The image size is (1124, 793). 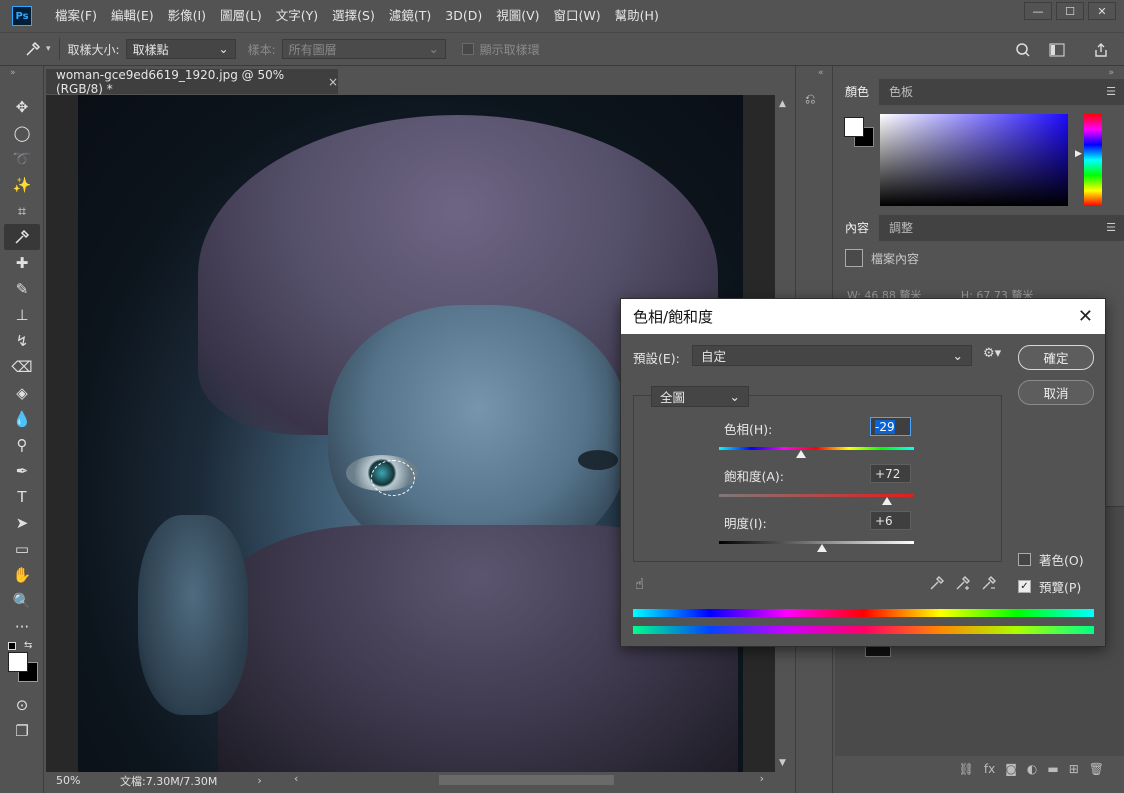 What do you see at coordinates (68, 780) in the screenshot?
I see `zoom-level: 50%` at bounding box center [68, 780].